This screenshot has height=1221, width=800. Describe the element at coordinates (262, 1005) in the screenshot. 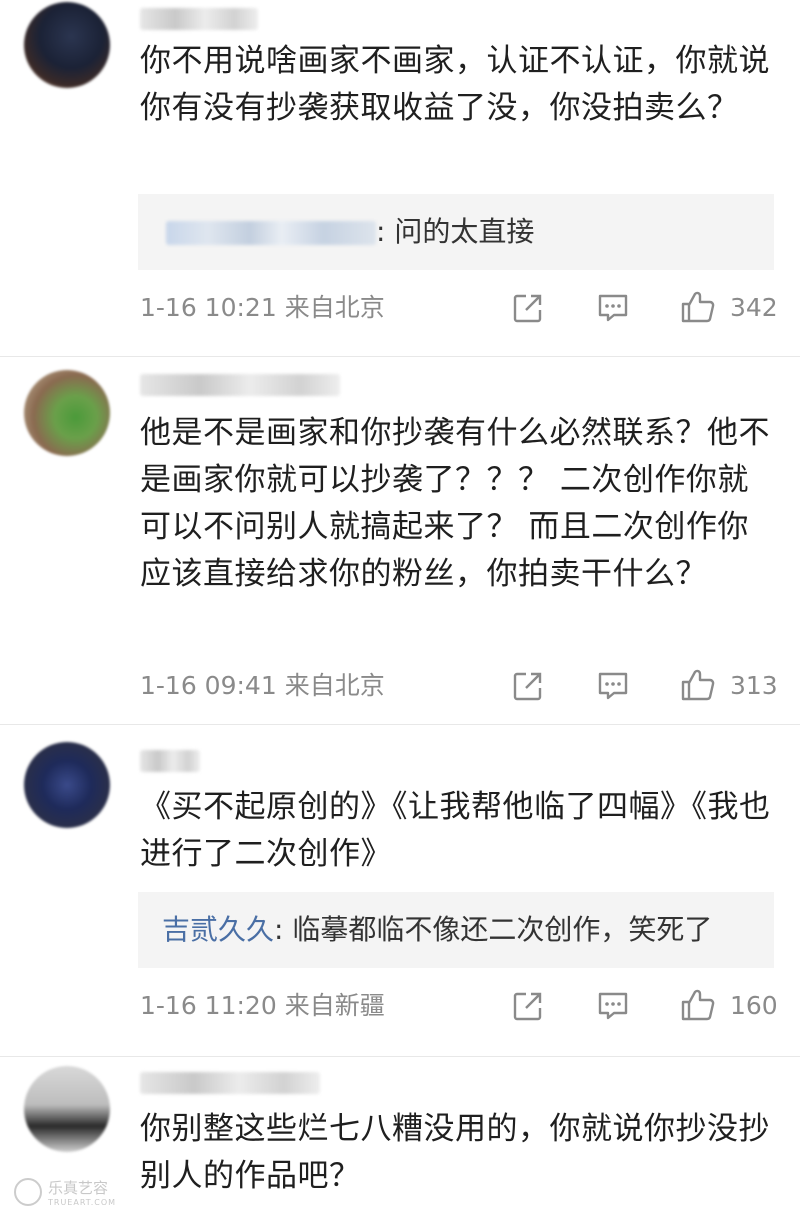

I see `timestamp-location: 1-16 11:20 来自新疆` at that location.